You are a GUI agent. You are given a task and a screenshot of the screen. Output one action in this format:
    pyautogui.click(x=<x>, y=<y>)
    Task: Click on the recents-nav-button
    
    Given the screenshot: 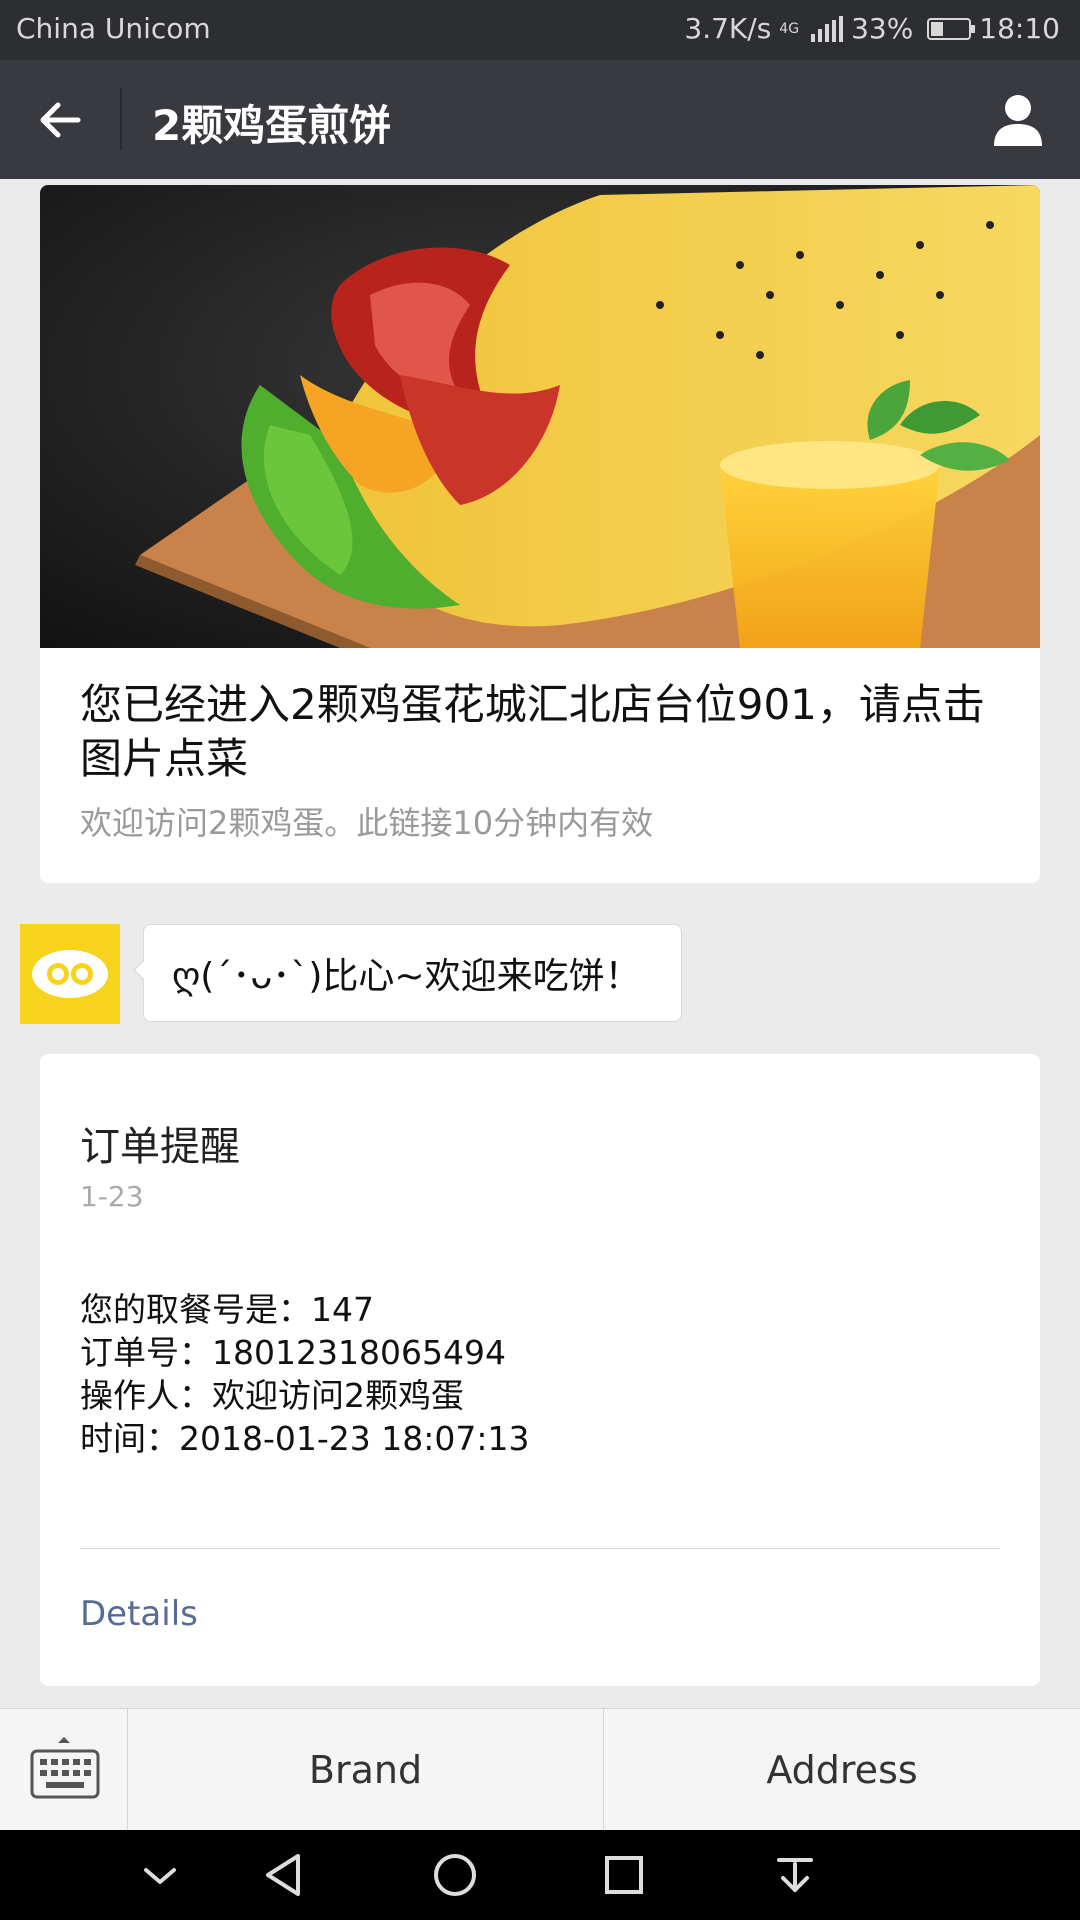 What is the action you would take?
    pyautogui.click(x=624, y=1875)
    